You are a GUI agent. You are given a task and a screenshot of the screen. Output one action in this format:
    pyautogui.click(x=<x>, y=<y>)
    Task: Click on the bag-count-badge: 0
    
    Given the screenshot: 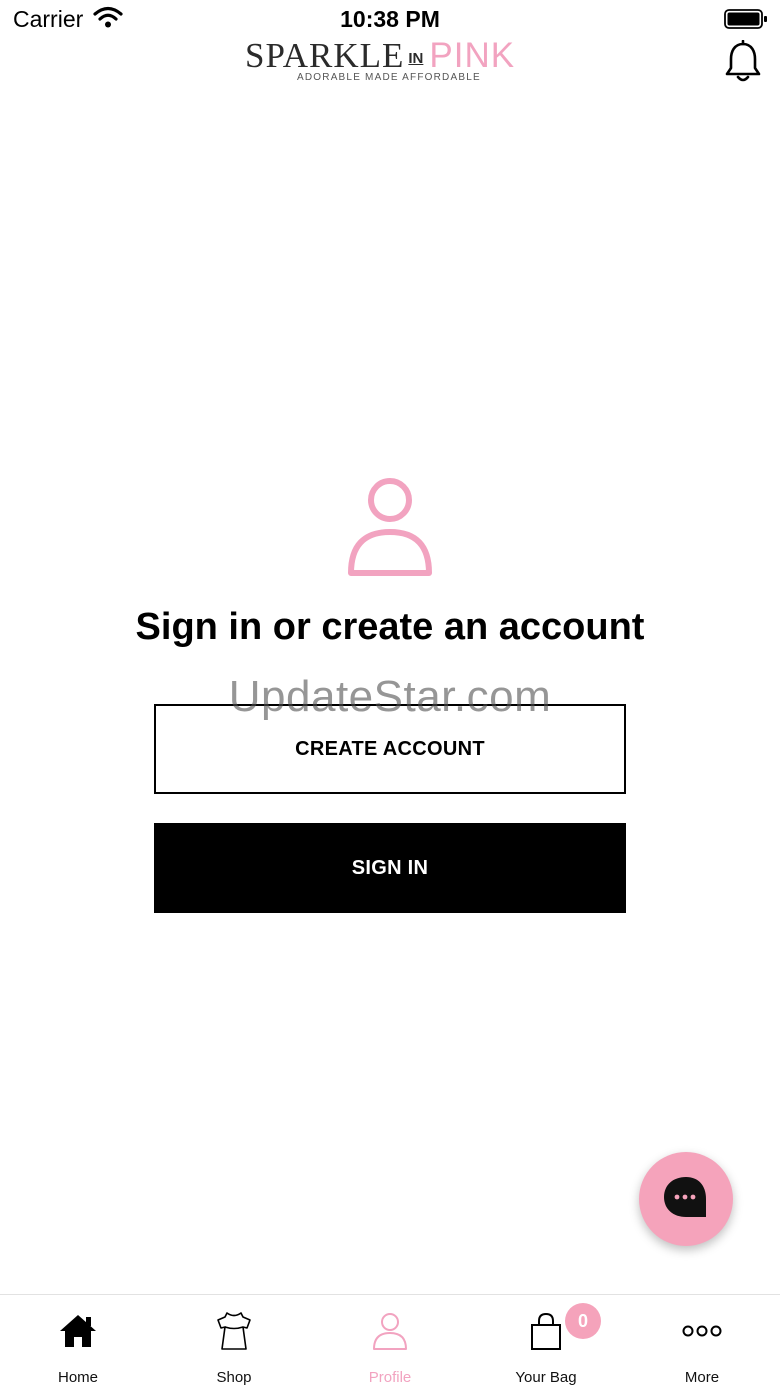 What is the action you would take?
    pyautogui.click(x=583, y=1321)
    